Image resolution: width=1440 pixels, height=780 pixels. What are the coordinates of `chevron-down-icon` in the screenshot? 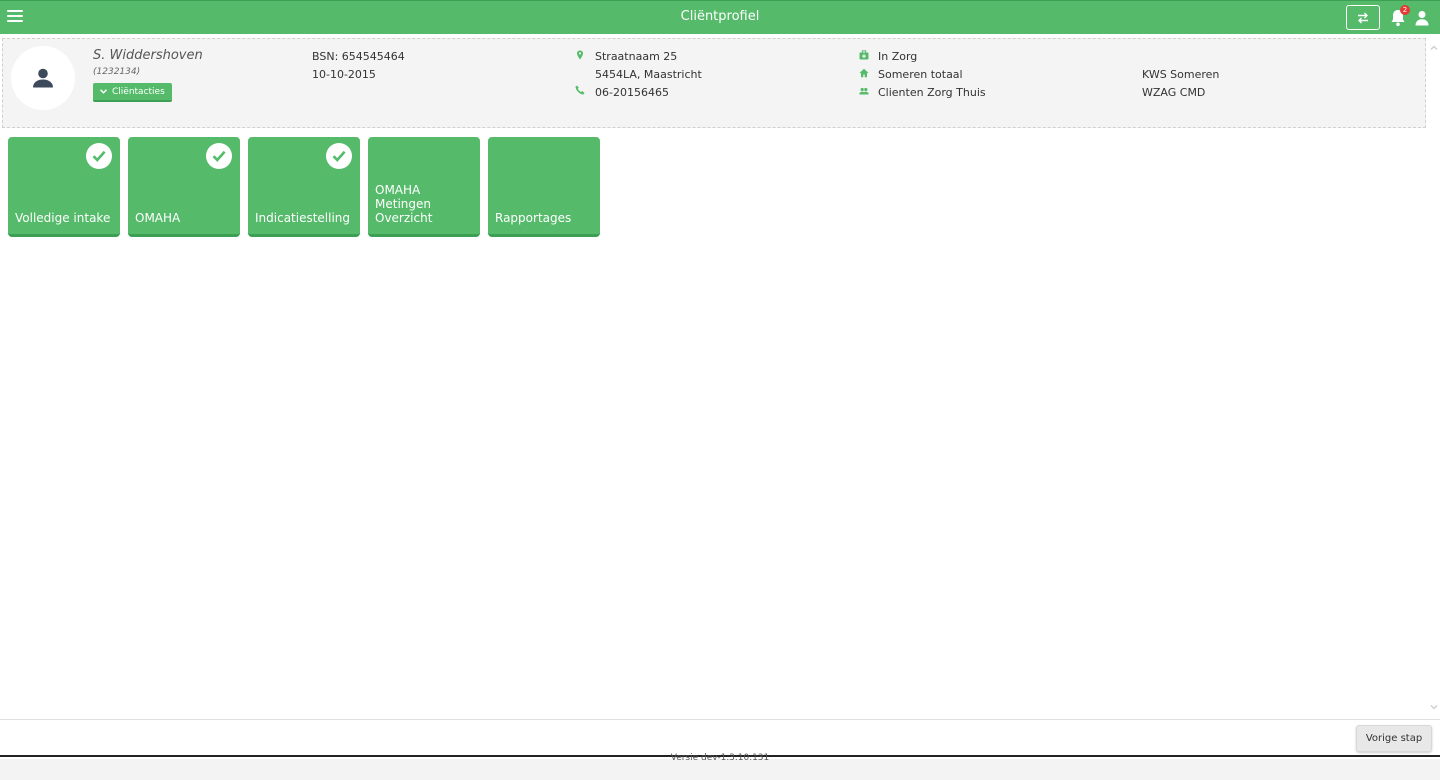 It's located at (103, 91).